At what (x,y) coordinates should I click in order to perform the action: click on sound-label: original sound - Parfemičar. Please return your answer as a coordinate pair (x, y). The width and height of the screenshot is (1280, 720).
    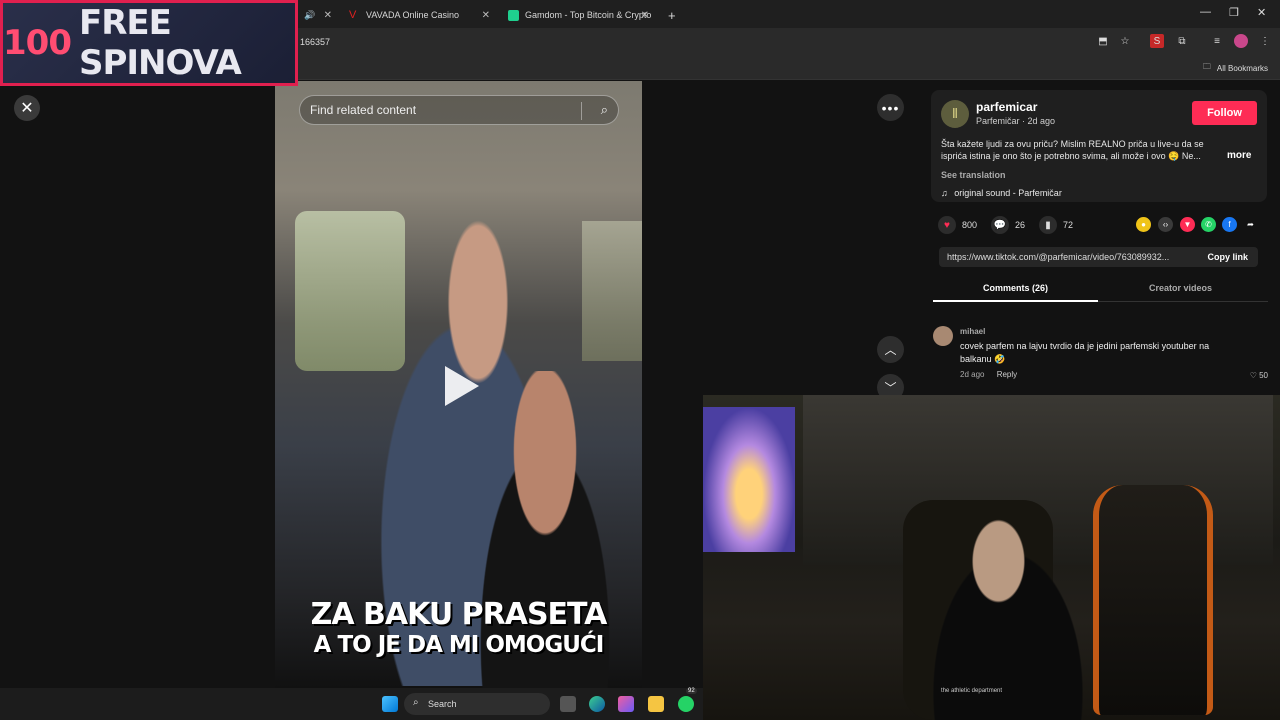
    Looking at the image, I should click on (1008, 193).